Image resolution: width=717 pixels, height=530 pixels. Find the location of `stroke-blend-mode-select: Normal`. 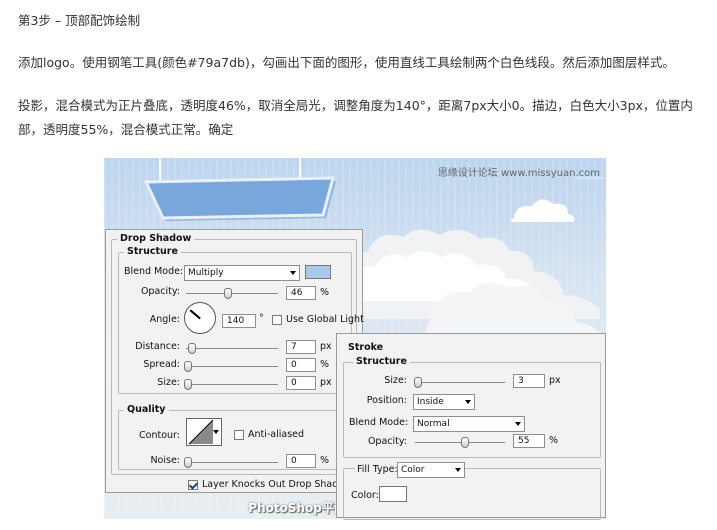

stroke-blend-mode-select: Normal is located at coordinates (469, 424).